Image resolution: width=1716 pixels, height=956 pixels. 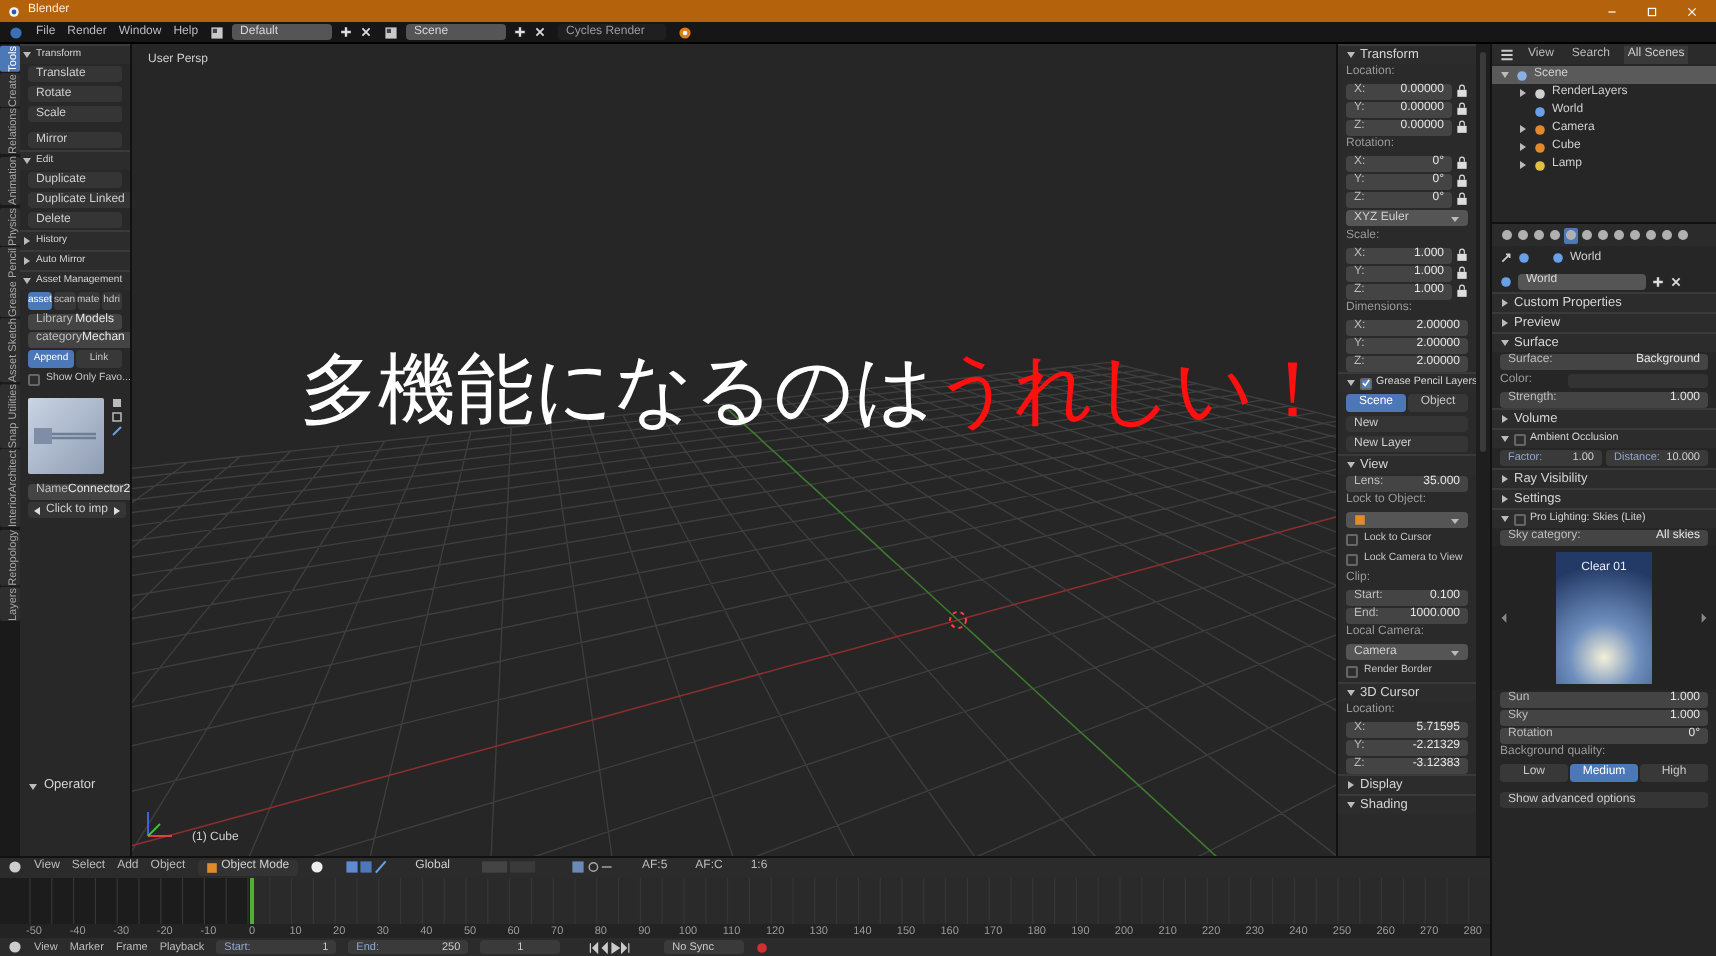 What do you see at coordinates (816, 391) in the screenshot?
I see `caption-text: 多機能になるのは うれしい！` at bounding box center [816, 391].